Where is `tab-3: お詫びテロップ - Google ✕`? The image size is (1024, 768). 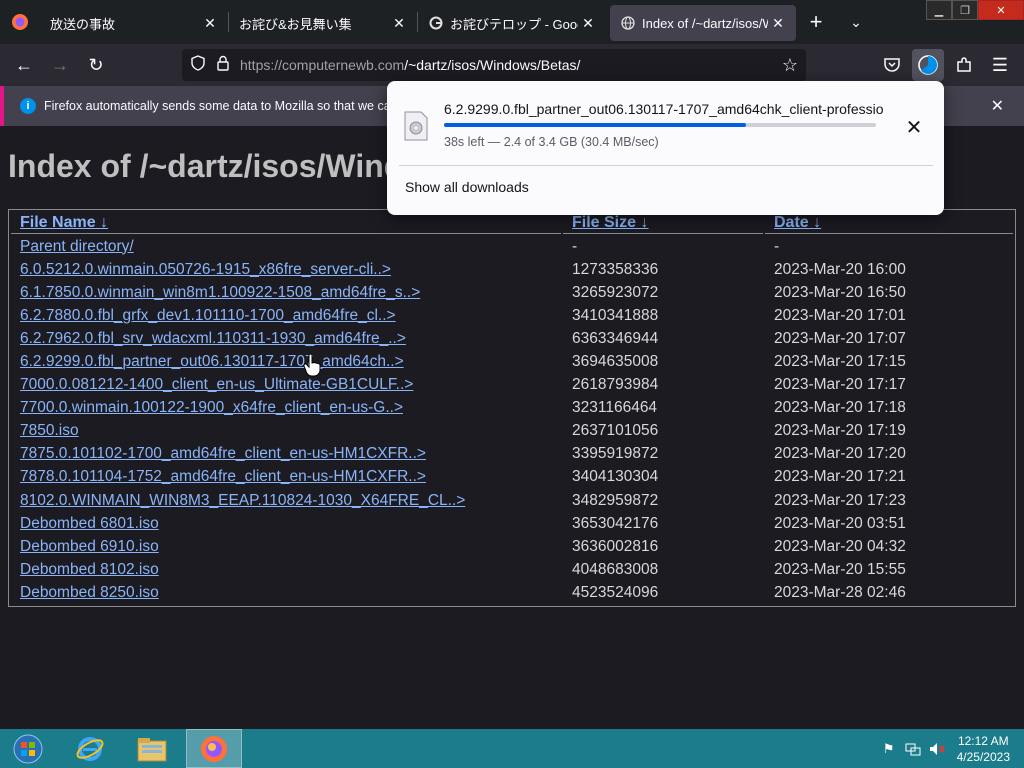 tab-3: お詫びテロップ - Google ✕ is located at coordinates (512, 23).